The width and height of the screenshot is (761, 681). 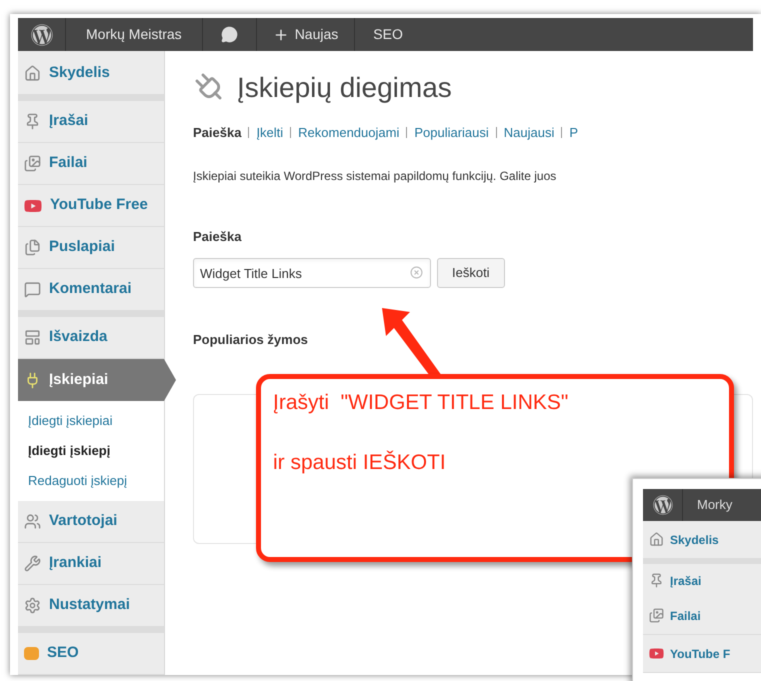 I want to click on menu-item: SEO, so click(x=91, y=654).